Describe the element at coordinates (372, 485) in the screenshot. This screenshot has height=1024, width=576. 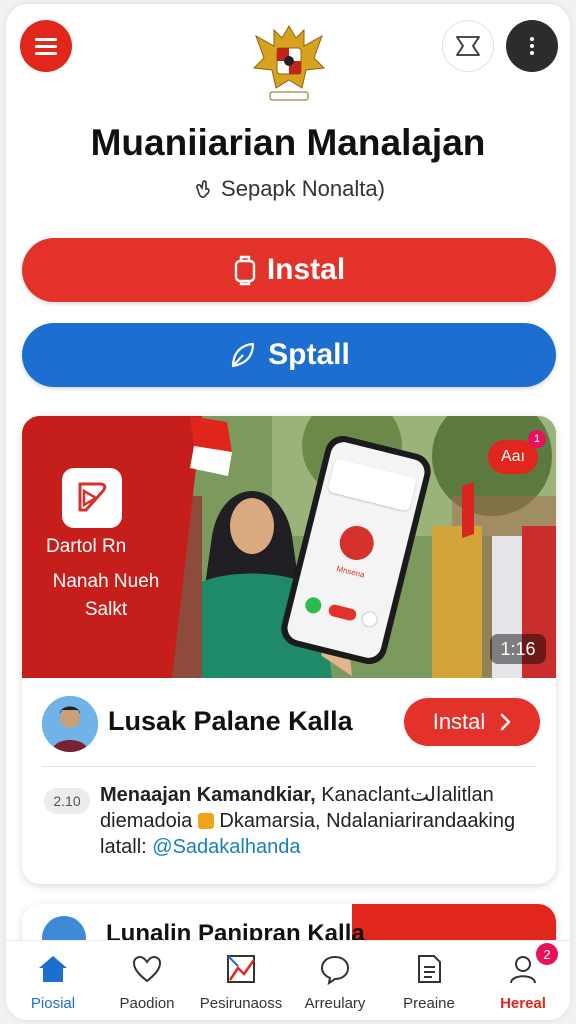
I see `phone-header-card` at that location.